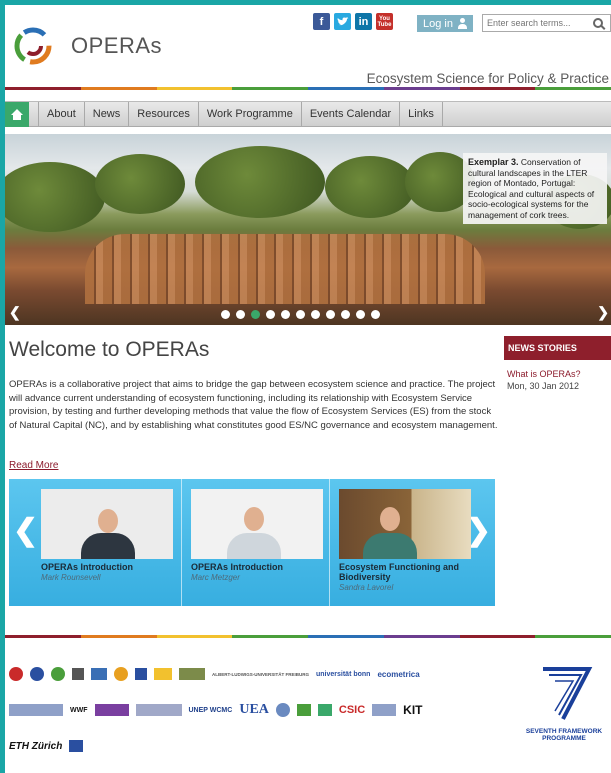 The image size is (611, 773). I want to click on hero-next-arrow: ❯, so click(603, 312).